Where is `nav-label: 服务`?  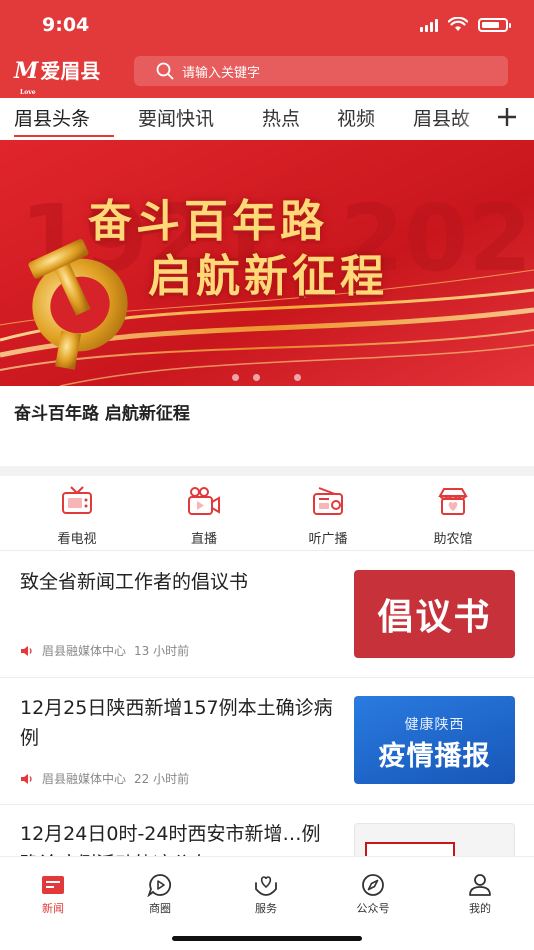
nav-label: 服务 is located at coordinates (266, 908).